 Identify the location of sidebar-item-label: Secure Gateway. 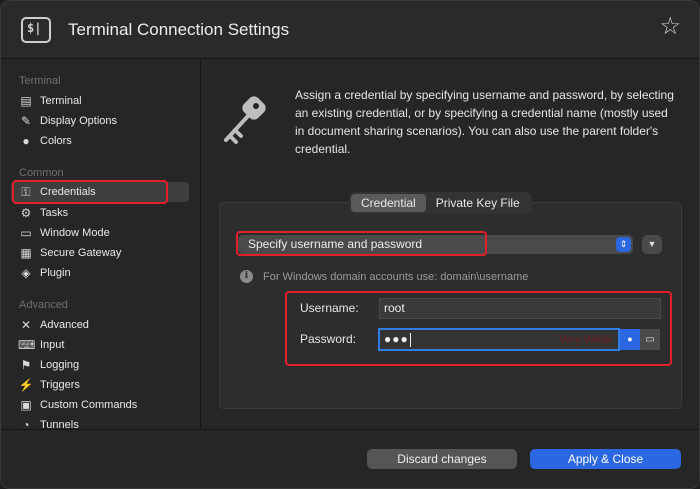
(81, 253).